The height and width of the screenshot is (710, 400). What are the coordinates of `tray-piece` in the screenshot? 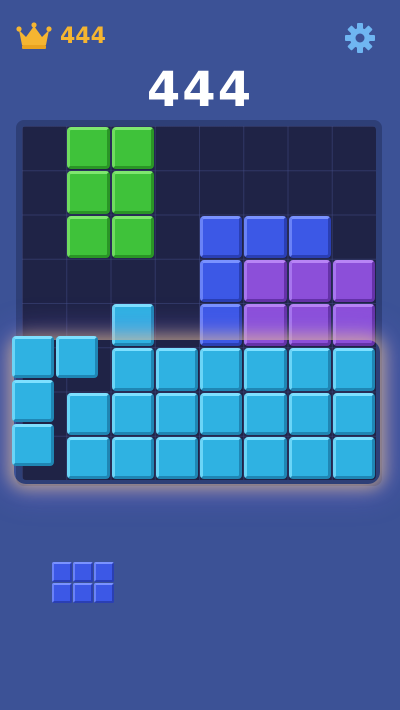 It's located at (83, 583).